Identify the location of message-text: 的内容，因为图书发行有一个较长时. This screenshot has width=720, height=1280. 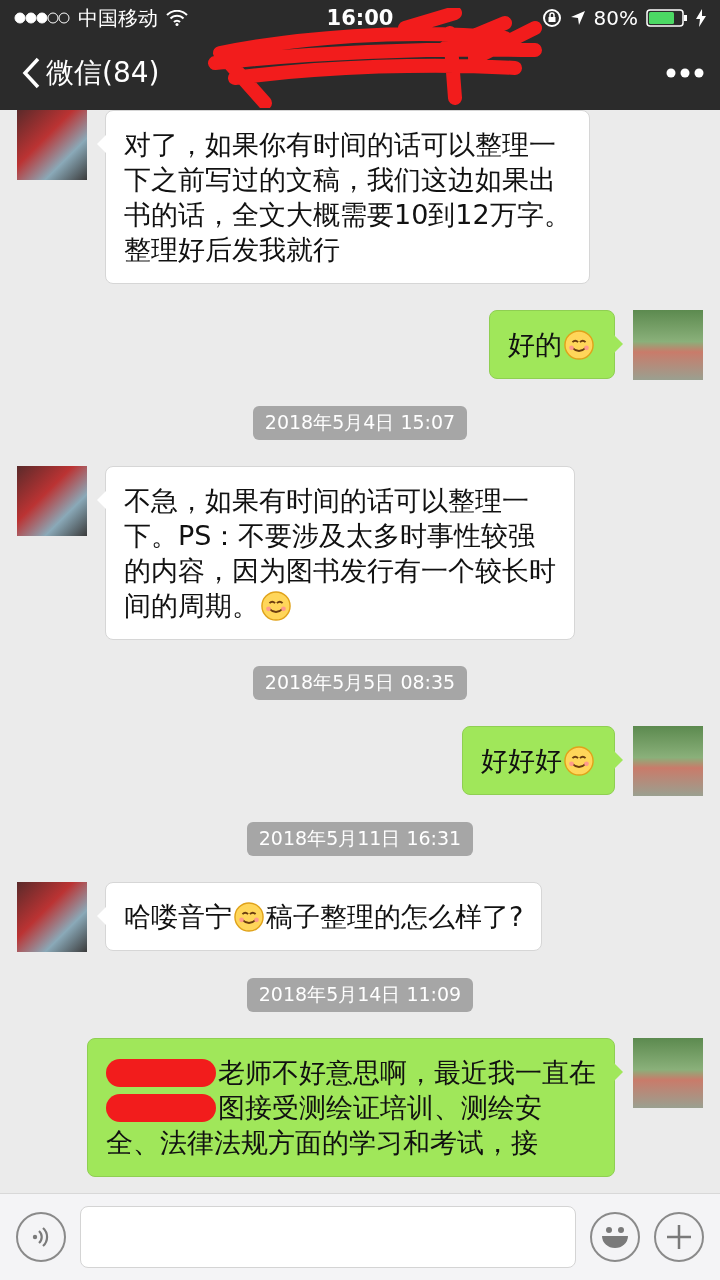
(340, 571).